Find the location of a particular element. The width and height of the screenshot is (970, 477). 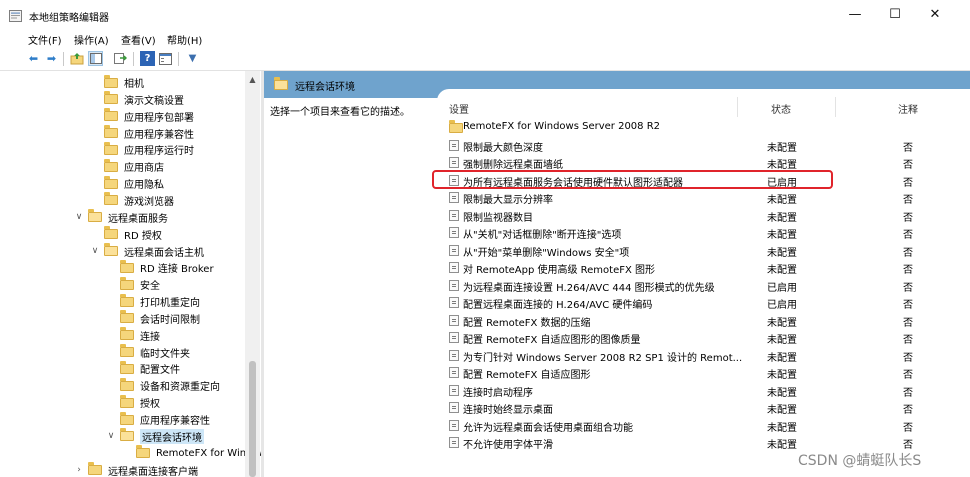

policy-state: 已启用 is located at coordinates (782, 288).